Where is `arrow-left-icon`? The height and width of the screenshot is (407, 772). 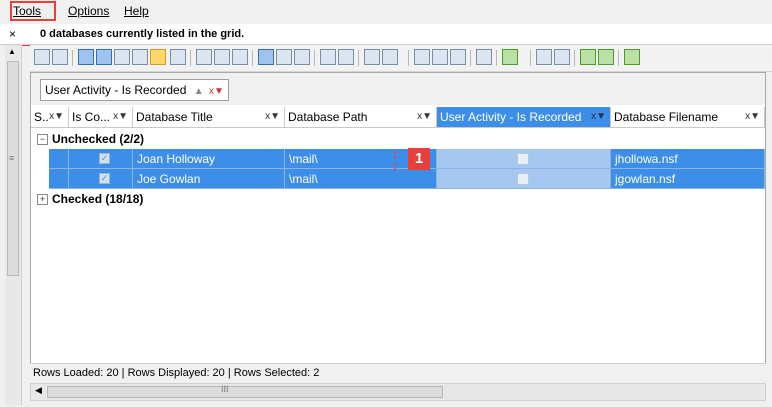
arrow-left-icon is located at coordinates (588, 57).